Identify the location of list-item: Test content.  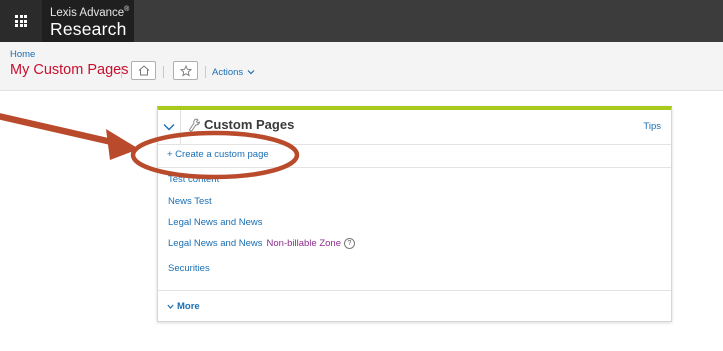
(193, 179).